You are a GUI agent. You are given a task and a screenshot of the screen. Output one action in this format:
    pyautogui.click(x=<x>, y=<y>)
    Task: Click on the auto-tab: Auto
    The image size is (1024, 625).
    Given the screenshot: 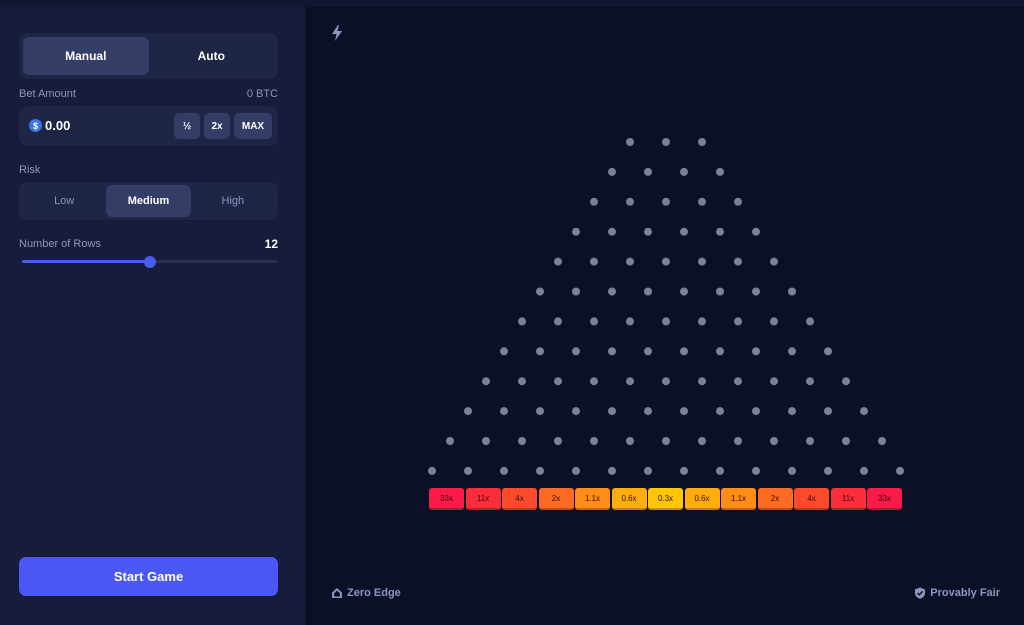 What is the action you would take?
    pyautogui.click(x=212, y=56)
    